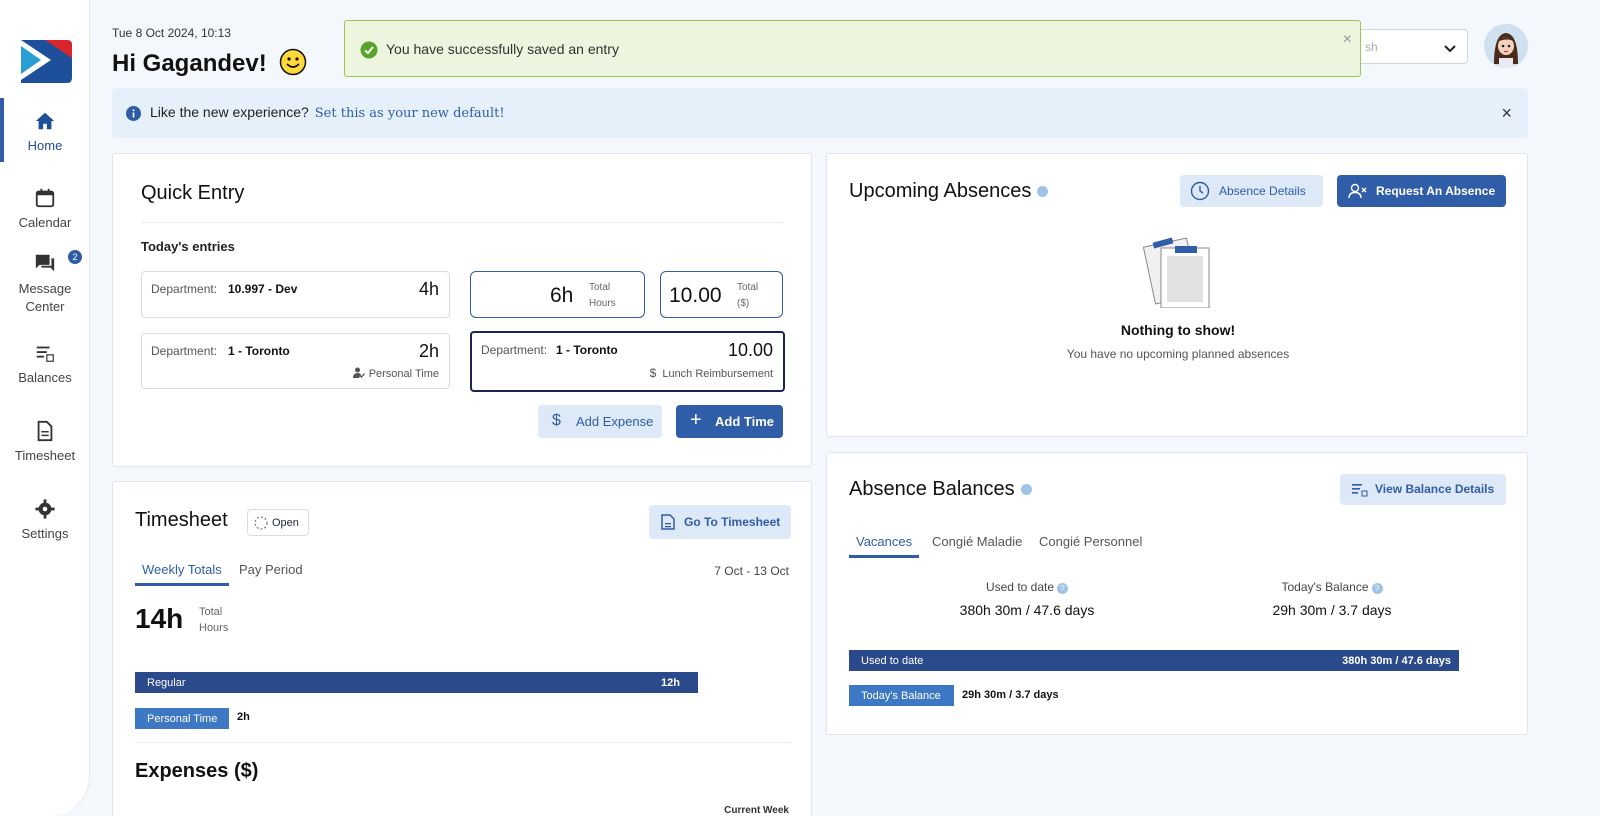 The width and height of the screenshot is (1600, 816). I want to click on clock-icon, so click(1200, 191).